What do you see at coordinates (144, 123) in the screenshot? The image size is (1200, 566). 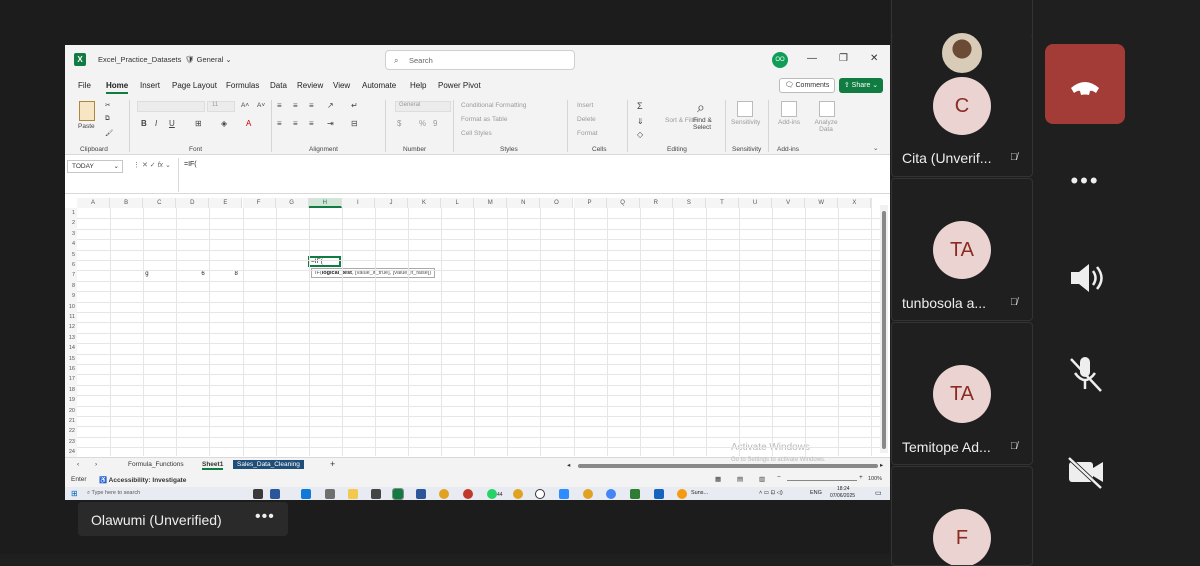 I see `bold-icon: B` at bounding box center [144, 123].